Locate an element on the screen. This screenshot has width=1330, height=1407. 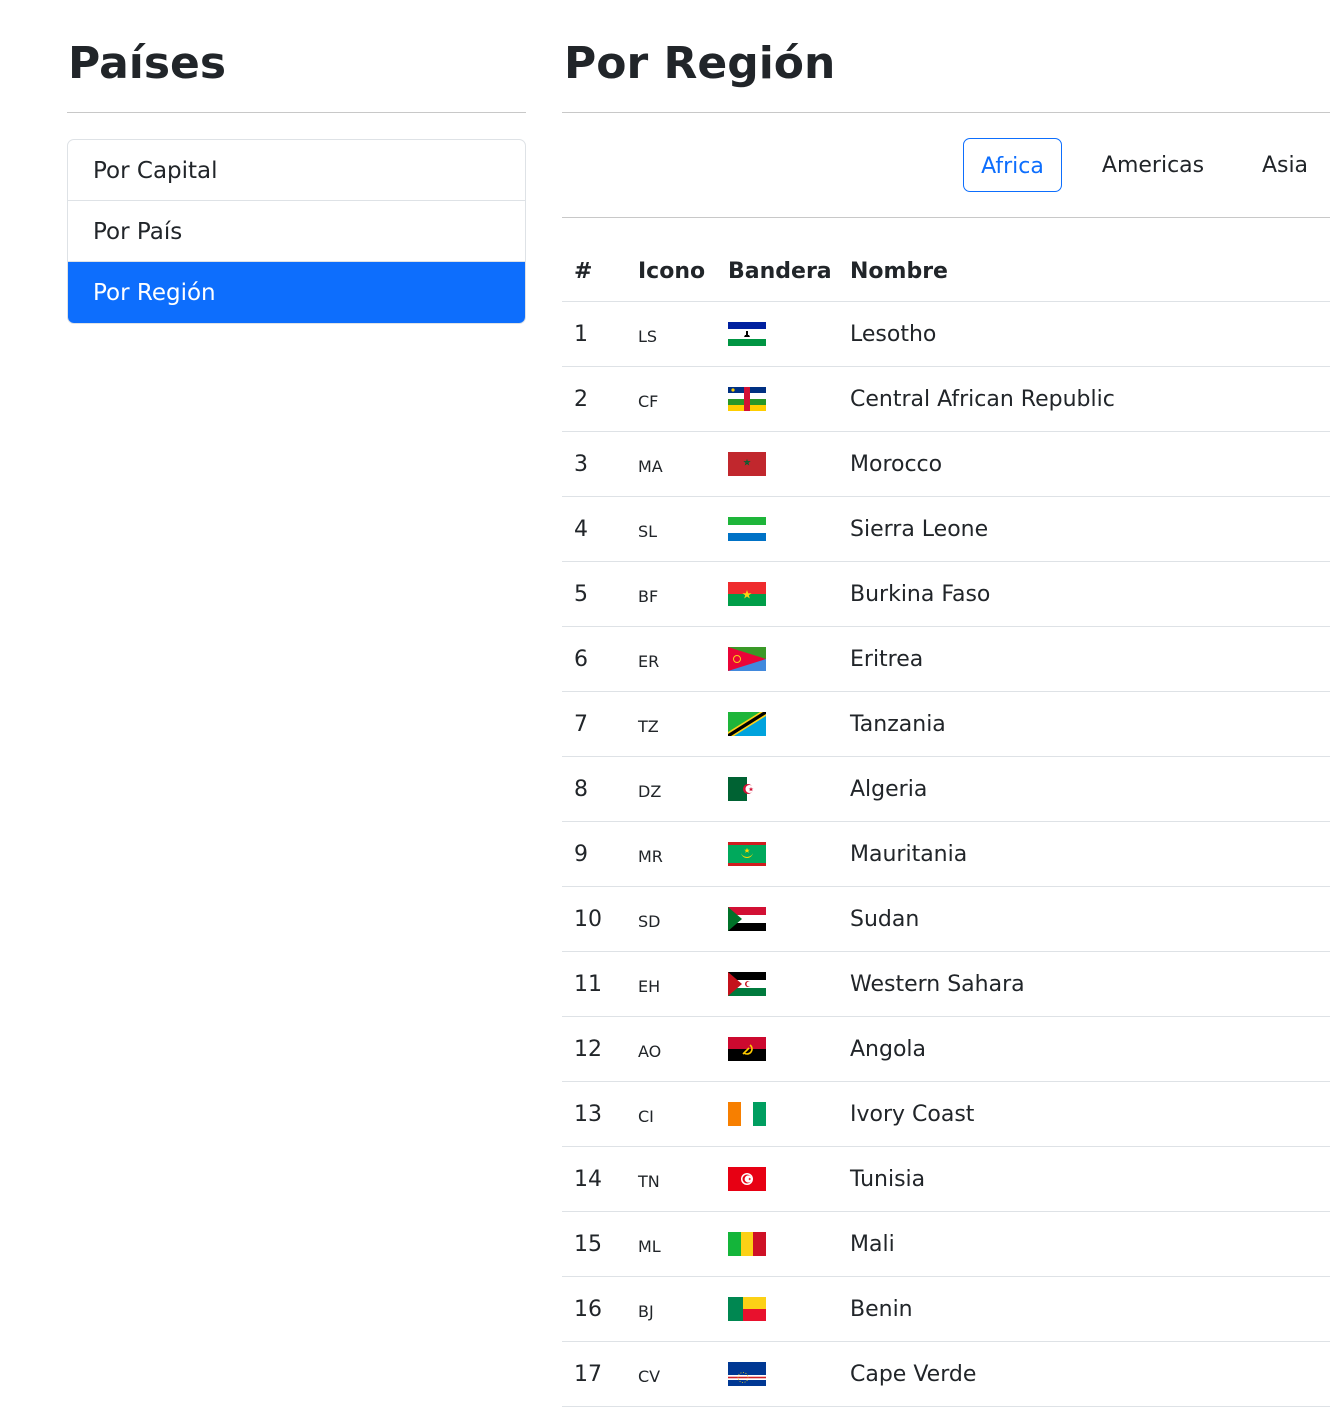
row-number: 1 is located at coordinates (600, 334).